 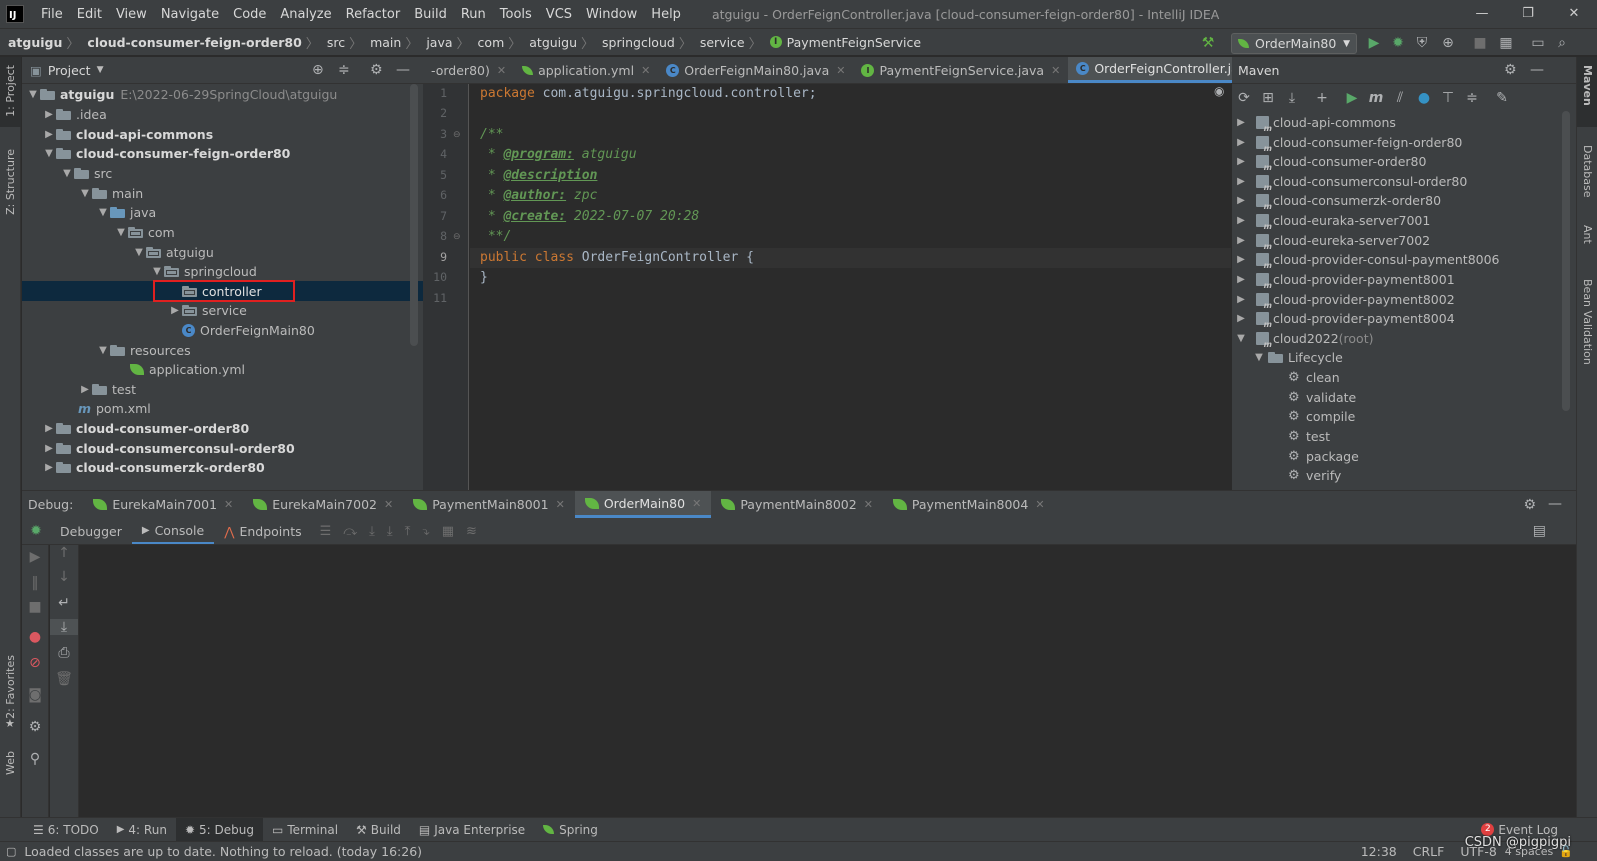 What do you see at coordinates (64, 653) in the screenshot?
I see `print-icon: ⎙` at bounding box center [64, 653].